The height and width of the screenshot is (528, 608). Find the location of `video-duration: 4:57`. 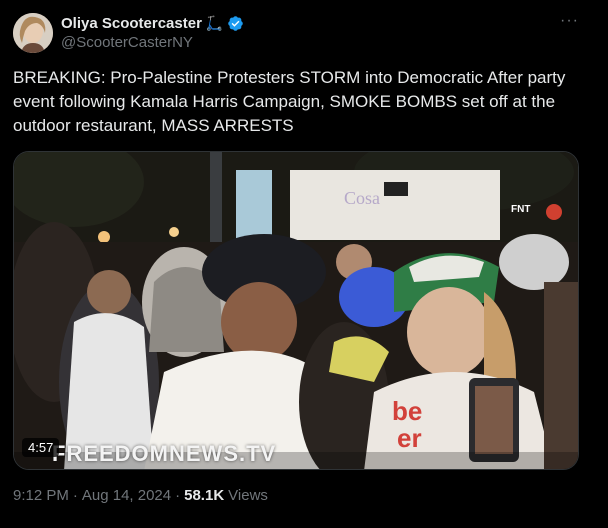

video-duration: 4:57 is located at coordinates (41, 447).